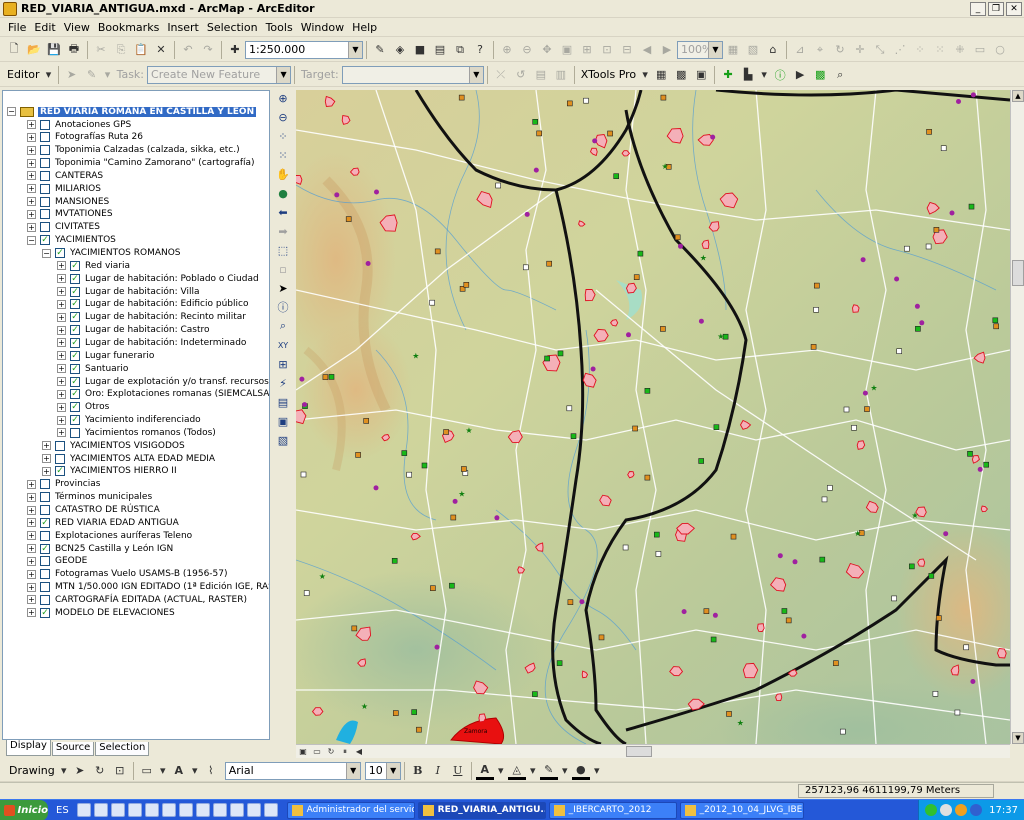  I want to click on measure-icon: ⊞, so click(283, 364).